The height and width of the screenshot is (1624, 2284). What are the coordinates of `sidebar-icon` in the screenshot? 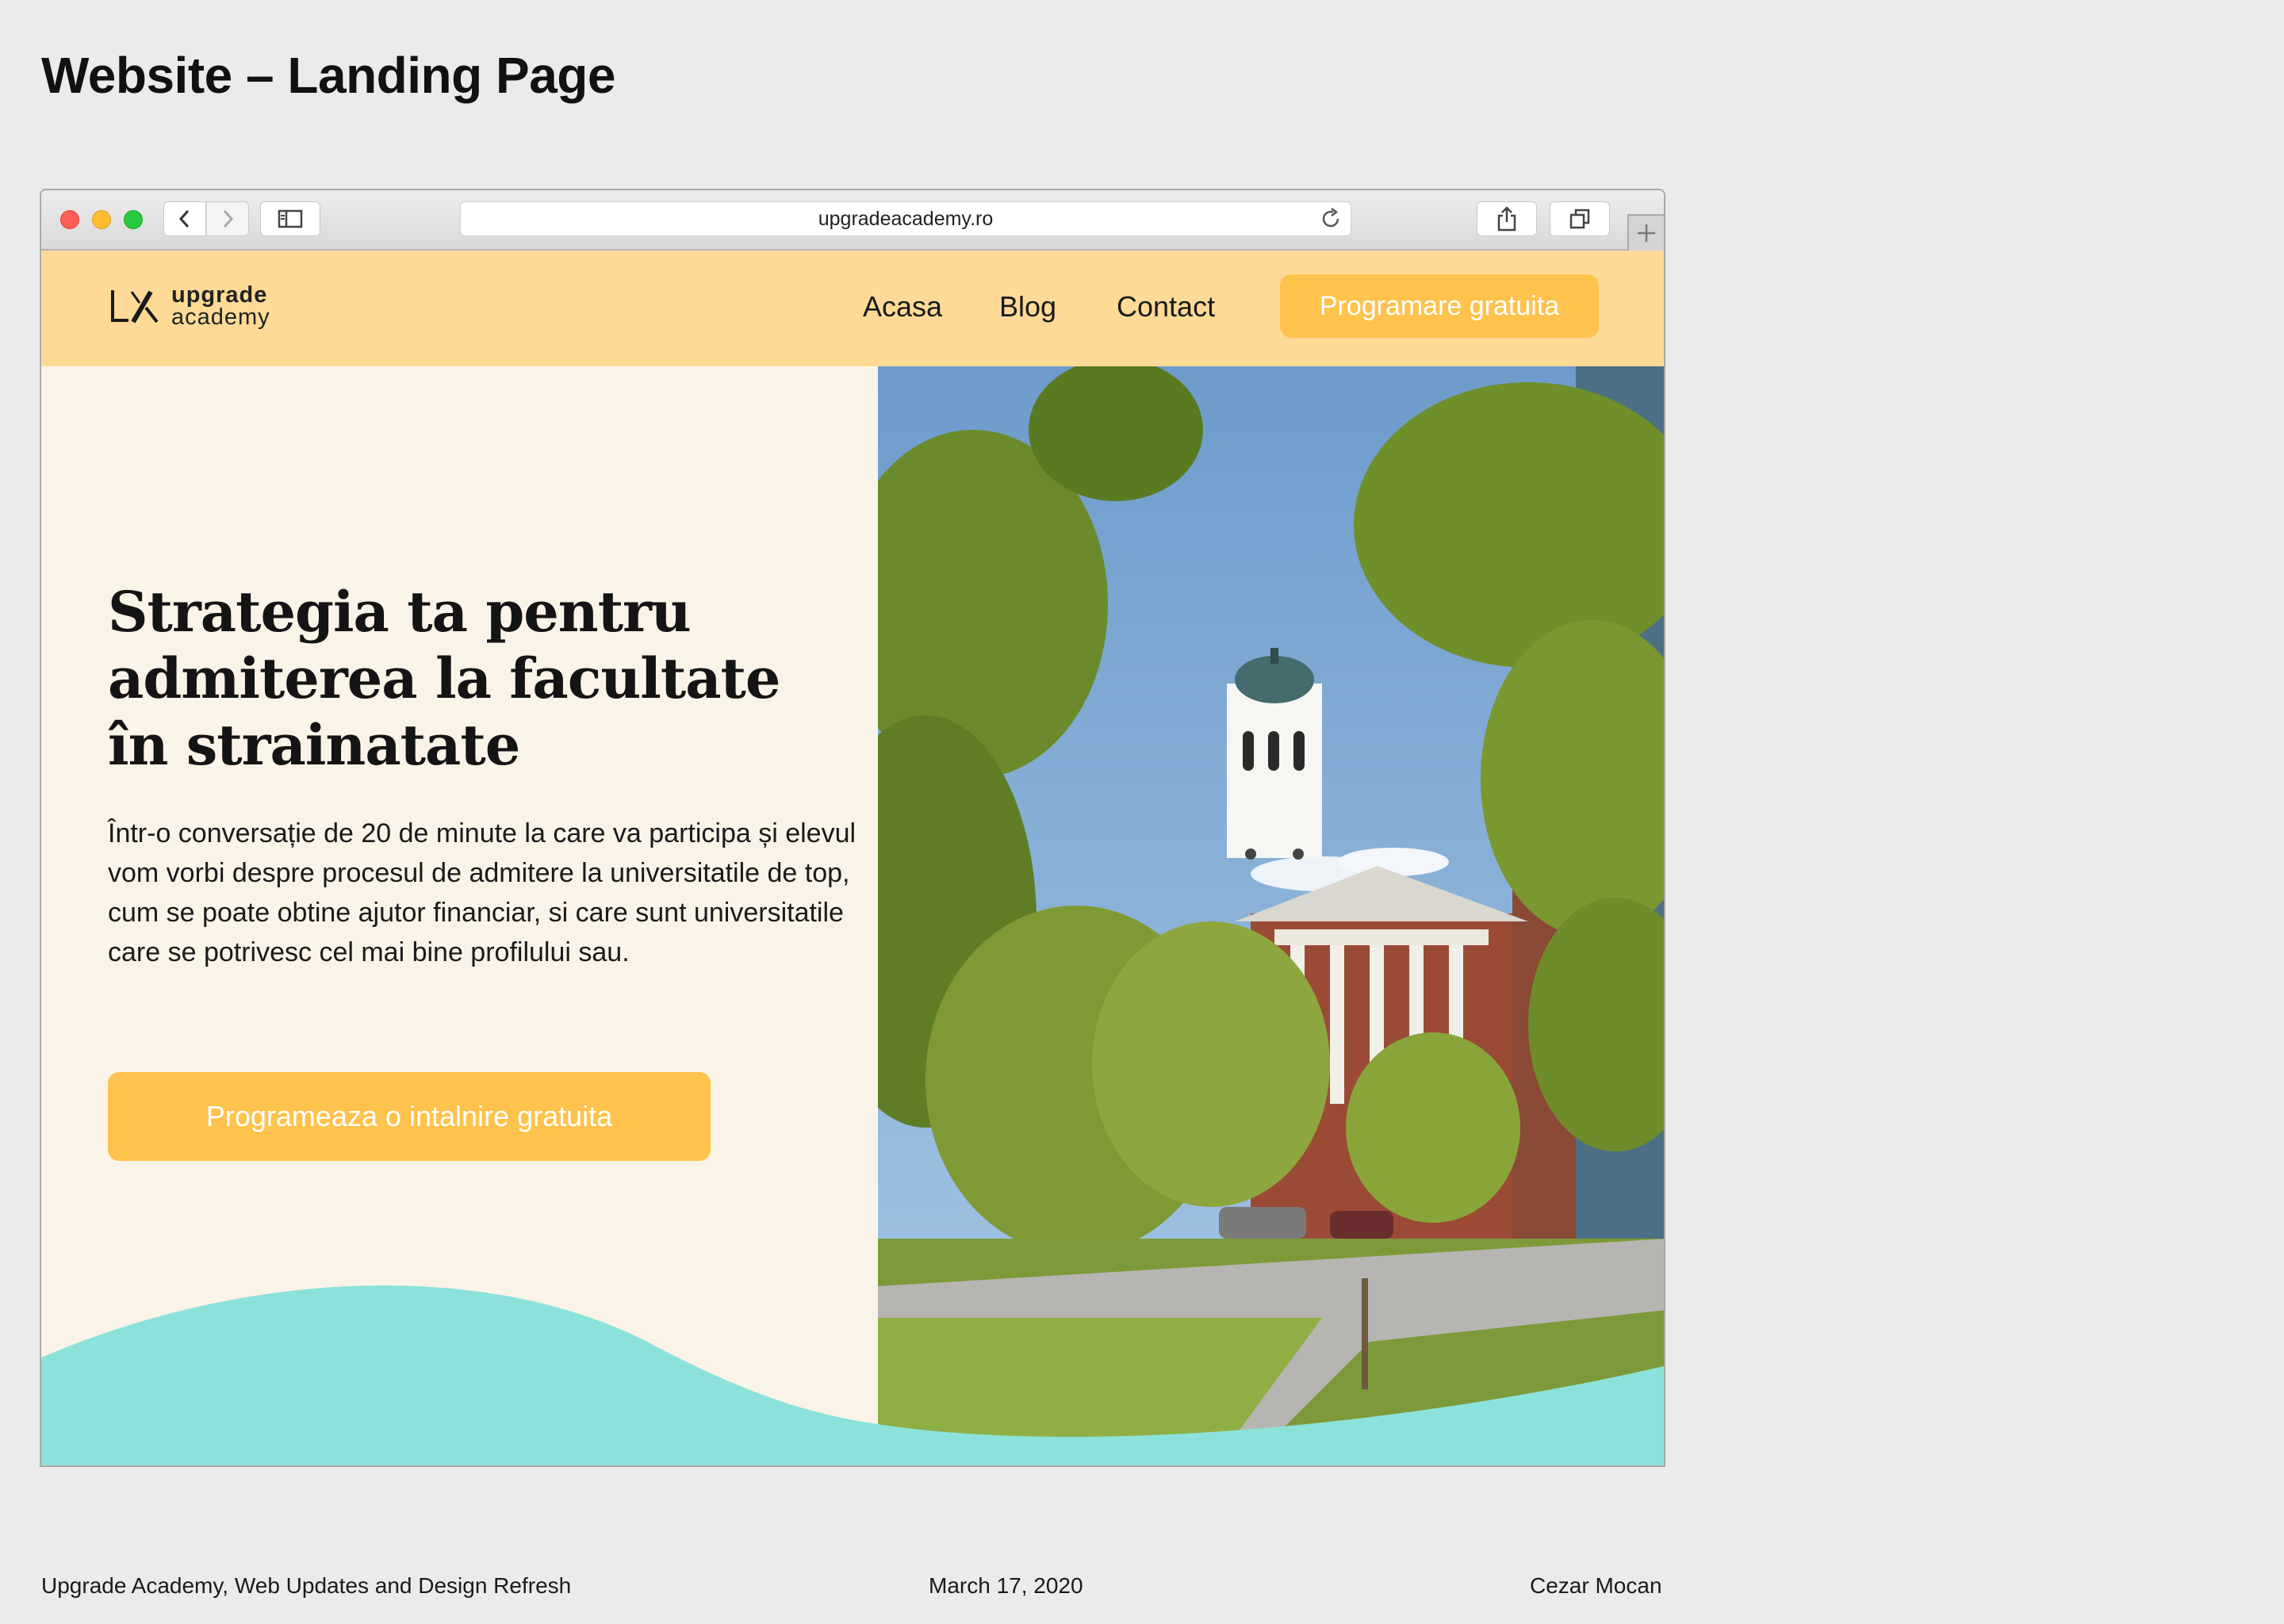 It's located at (290, 219).